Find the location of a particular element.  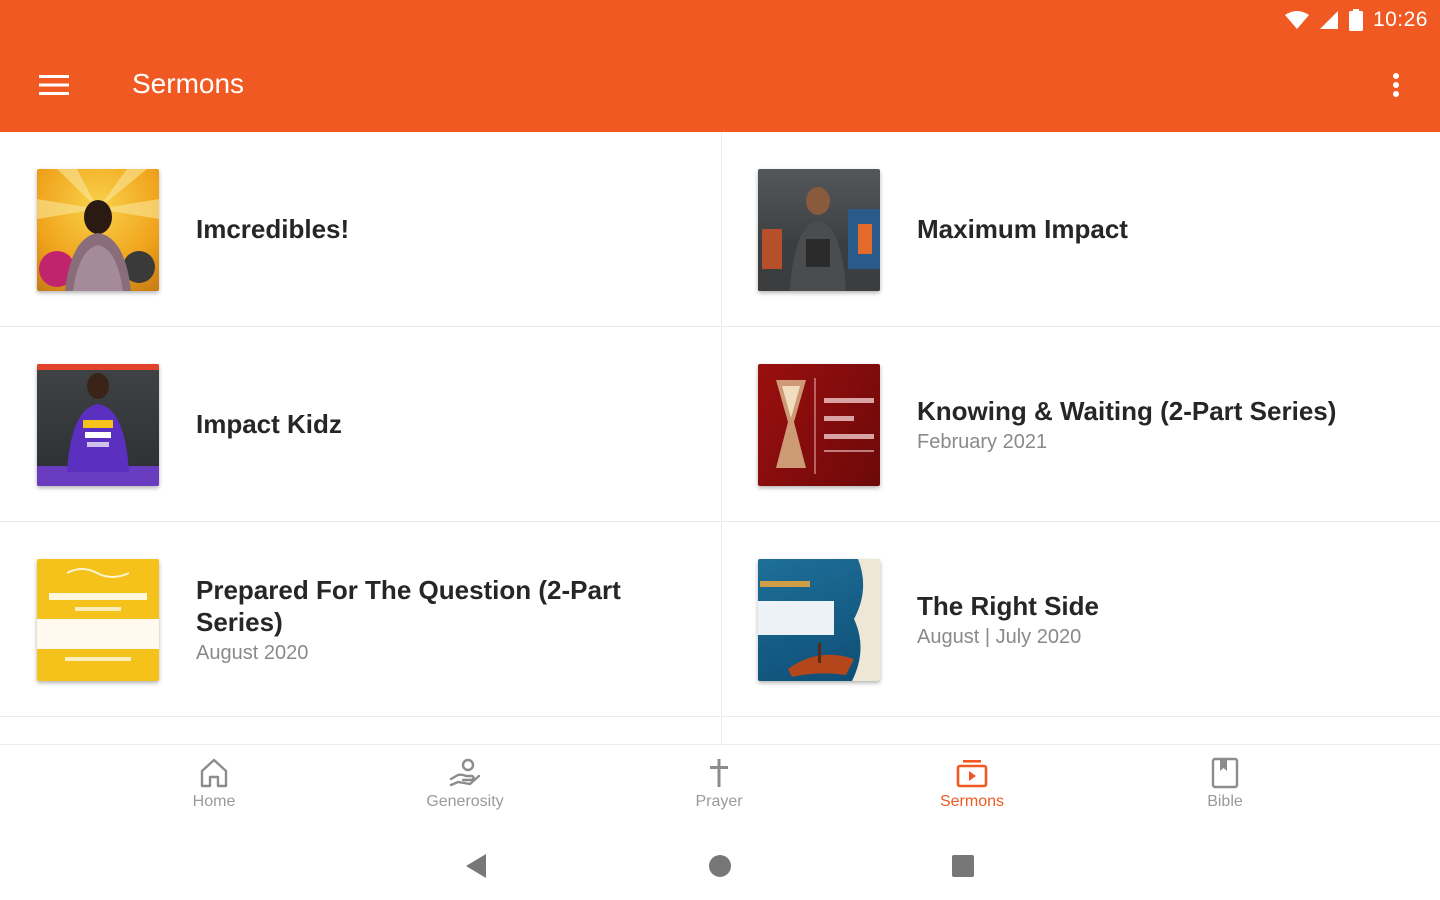

nav-item-label: Prayer is located at coordinates (719, 801).